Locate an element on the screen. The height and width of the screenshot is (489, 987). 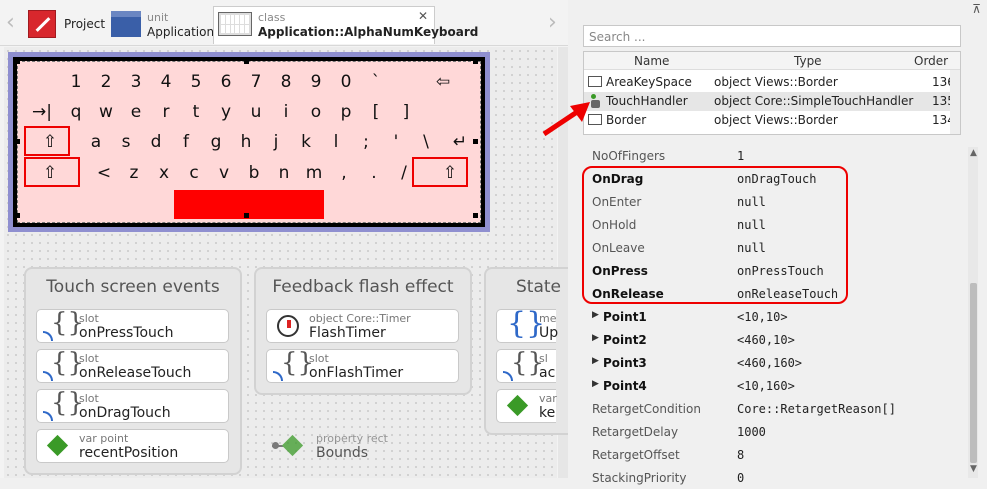
item-name: Bounds is located at coordinates (342, 453).